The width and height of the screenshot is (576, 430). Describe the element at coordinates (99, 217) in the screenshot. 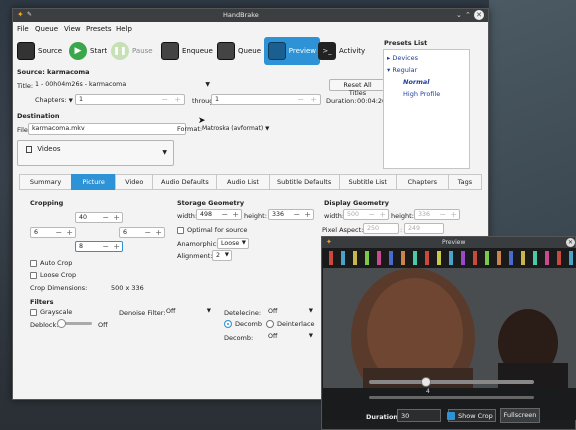

I see `crop-top-stepper: 40 − +` at that location.